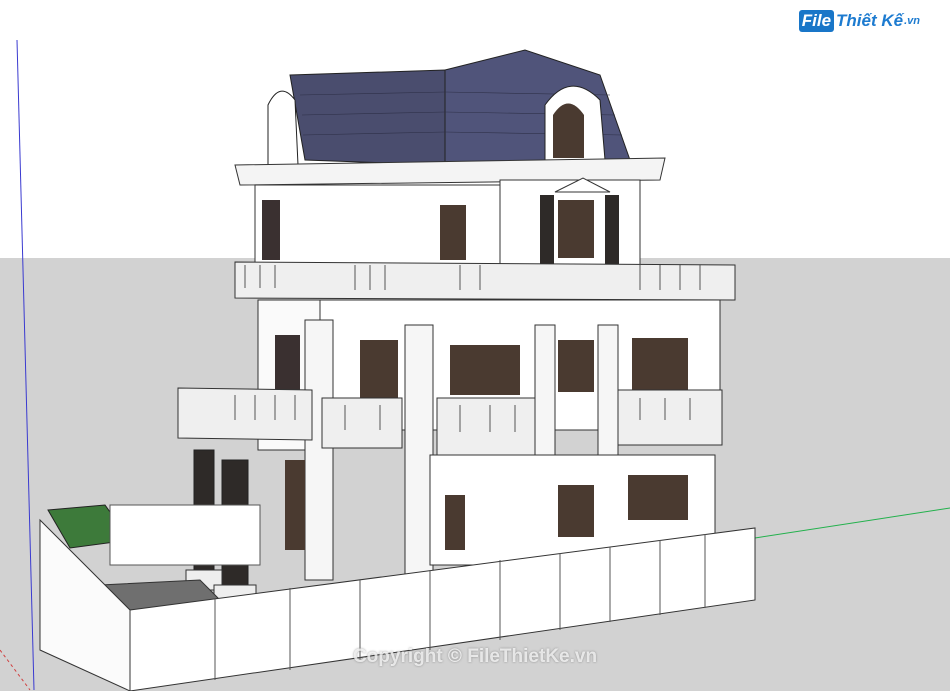 Image resolution: width=950 pixels, height=691 pixels. I want to click on roof-dome-left, so click(283, 128).